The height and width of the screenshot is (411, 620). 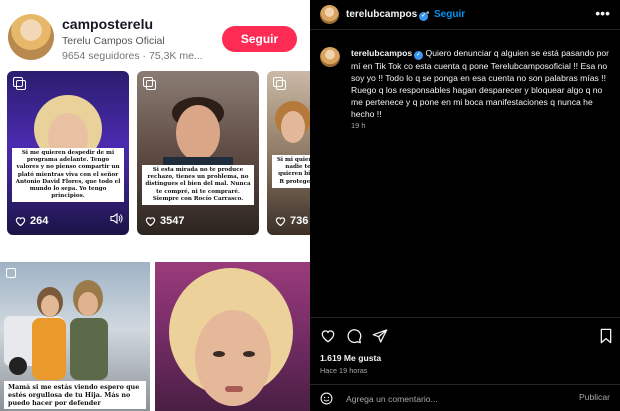 What do you see at coordinates (602, 13) in the screenshot?
I see `more-options-icon: •••` at bounding box center [602, 13].